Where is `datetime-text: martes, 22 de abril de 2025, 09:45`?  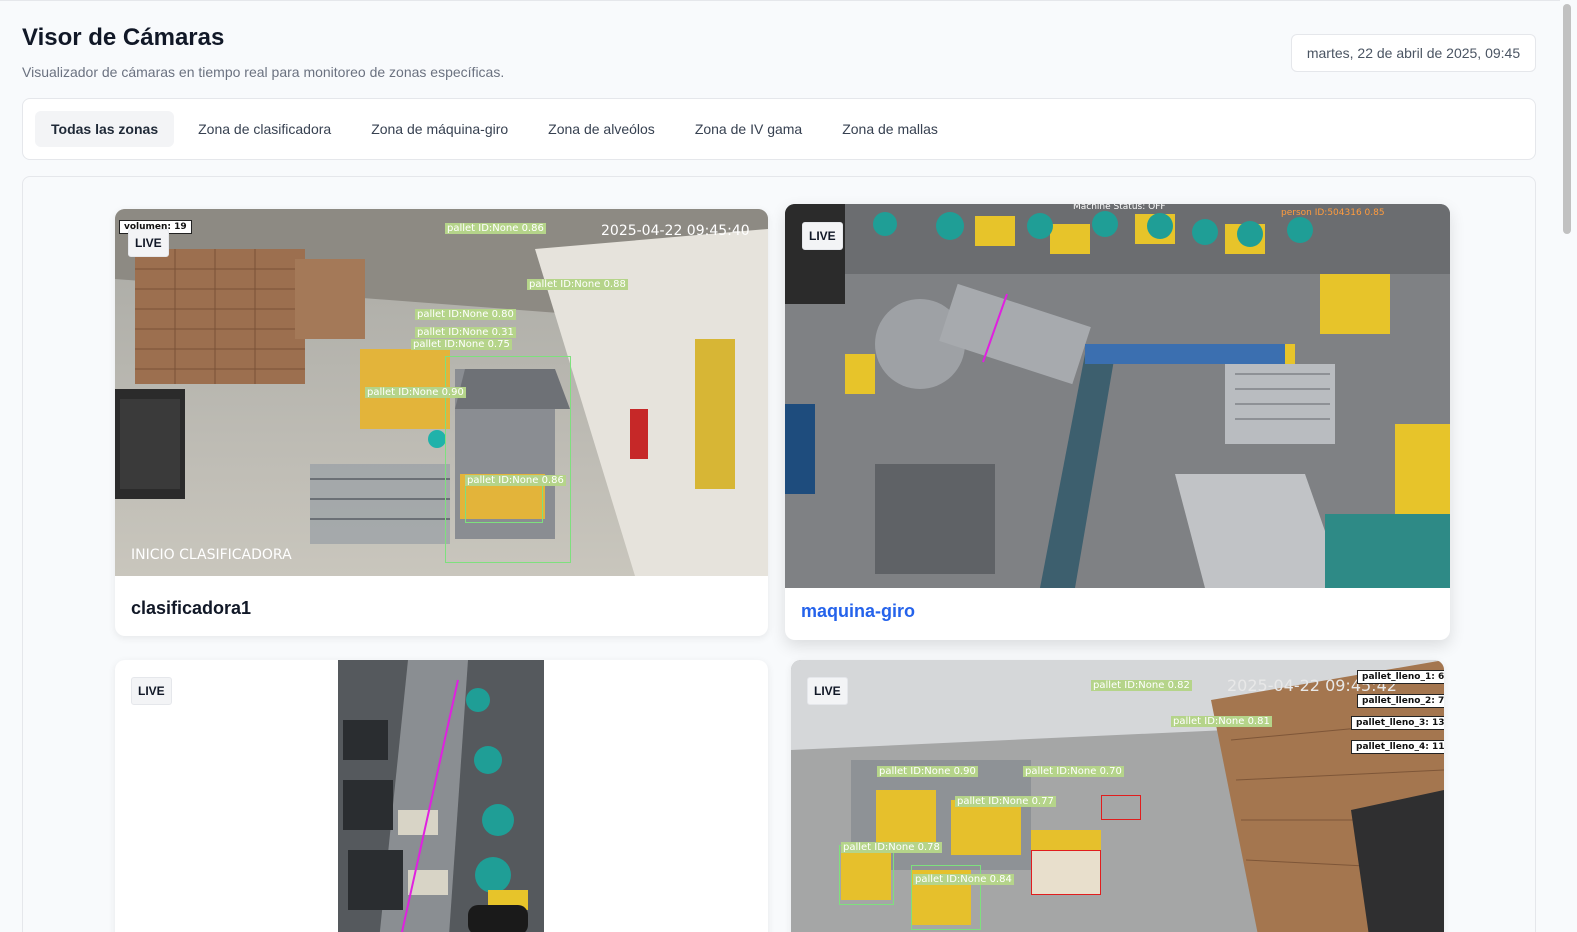 datetime-text: martes, 22 de abril de 2025, 09:45 is located at coordinates (1413, 53).